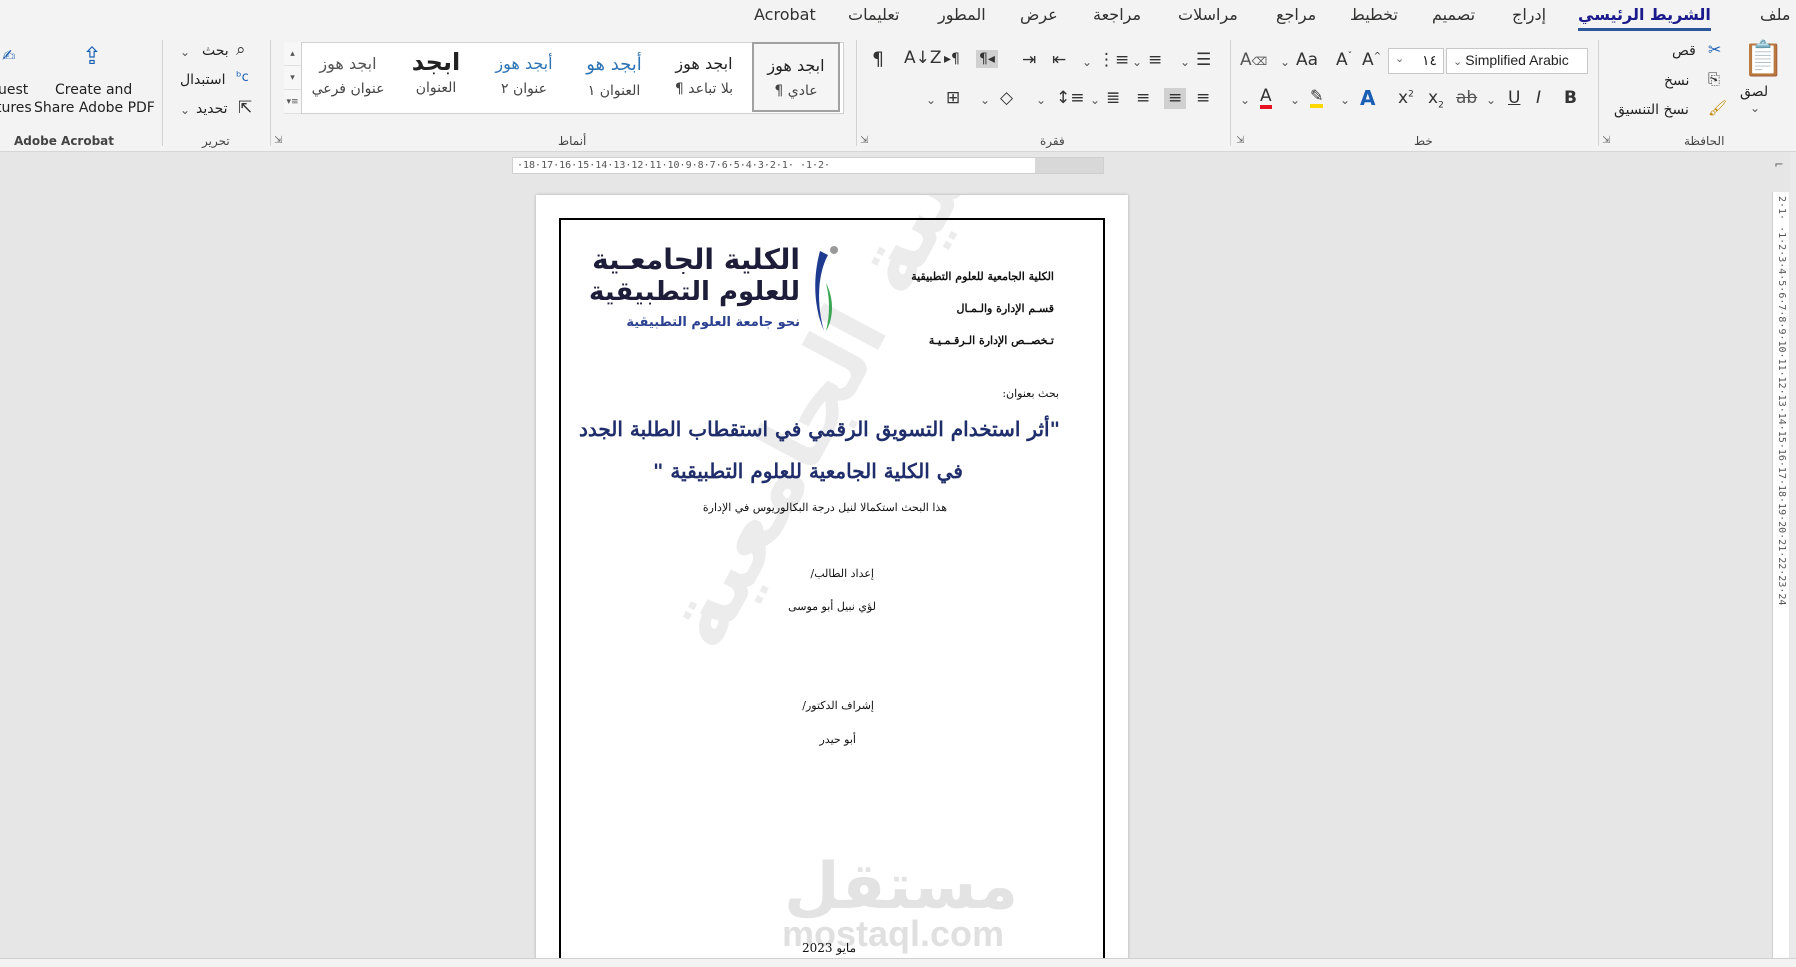  What do you see at coordinates (1754, 92) in the screenshot?
I see `paste-button: لصق` at bounding box center [1754, 92].